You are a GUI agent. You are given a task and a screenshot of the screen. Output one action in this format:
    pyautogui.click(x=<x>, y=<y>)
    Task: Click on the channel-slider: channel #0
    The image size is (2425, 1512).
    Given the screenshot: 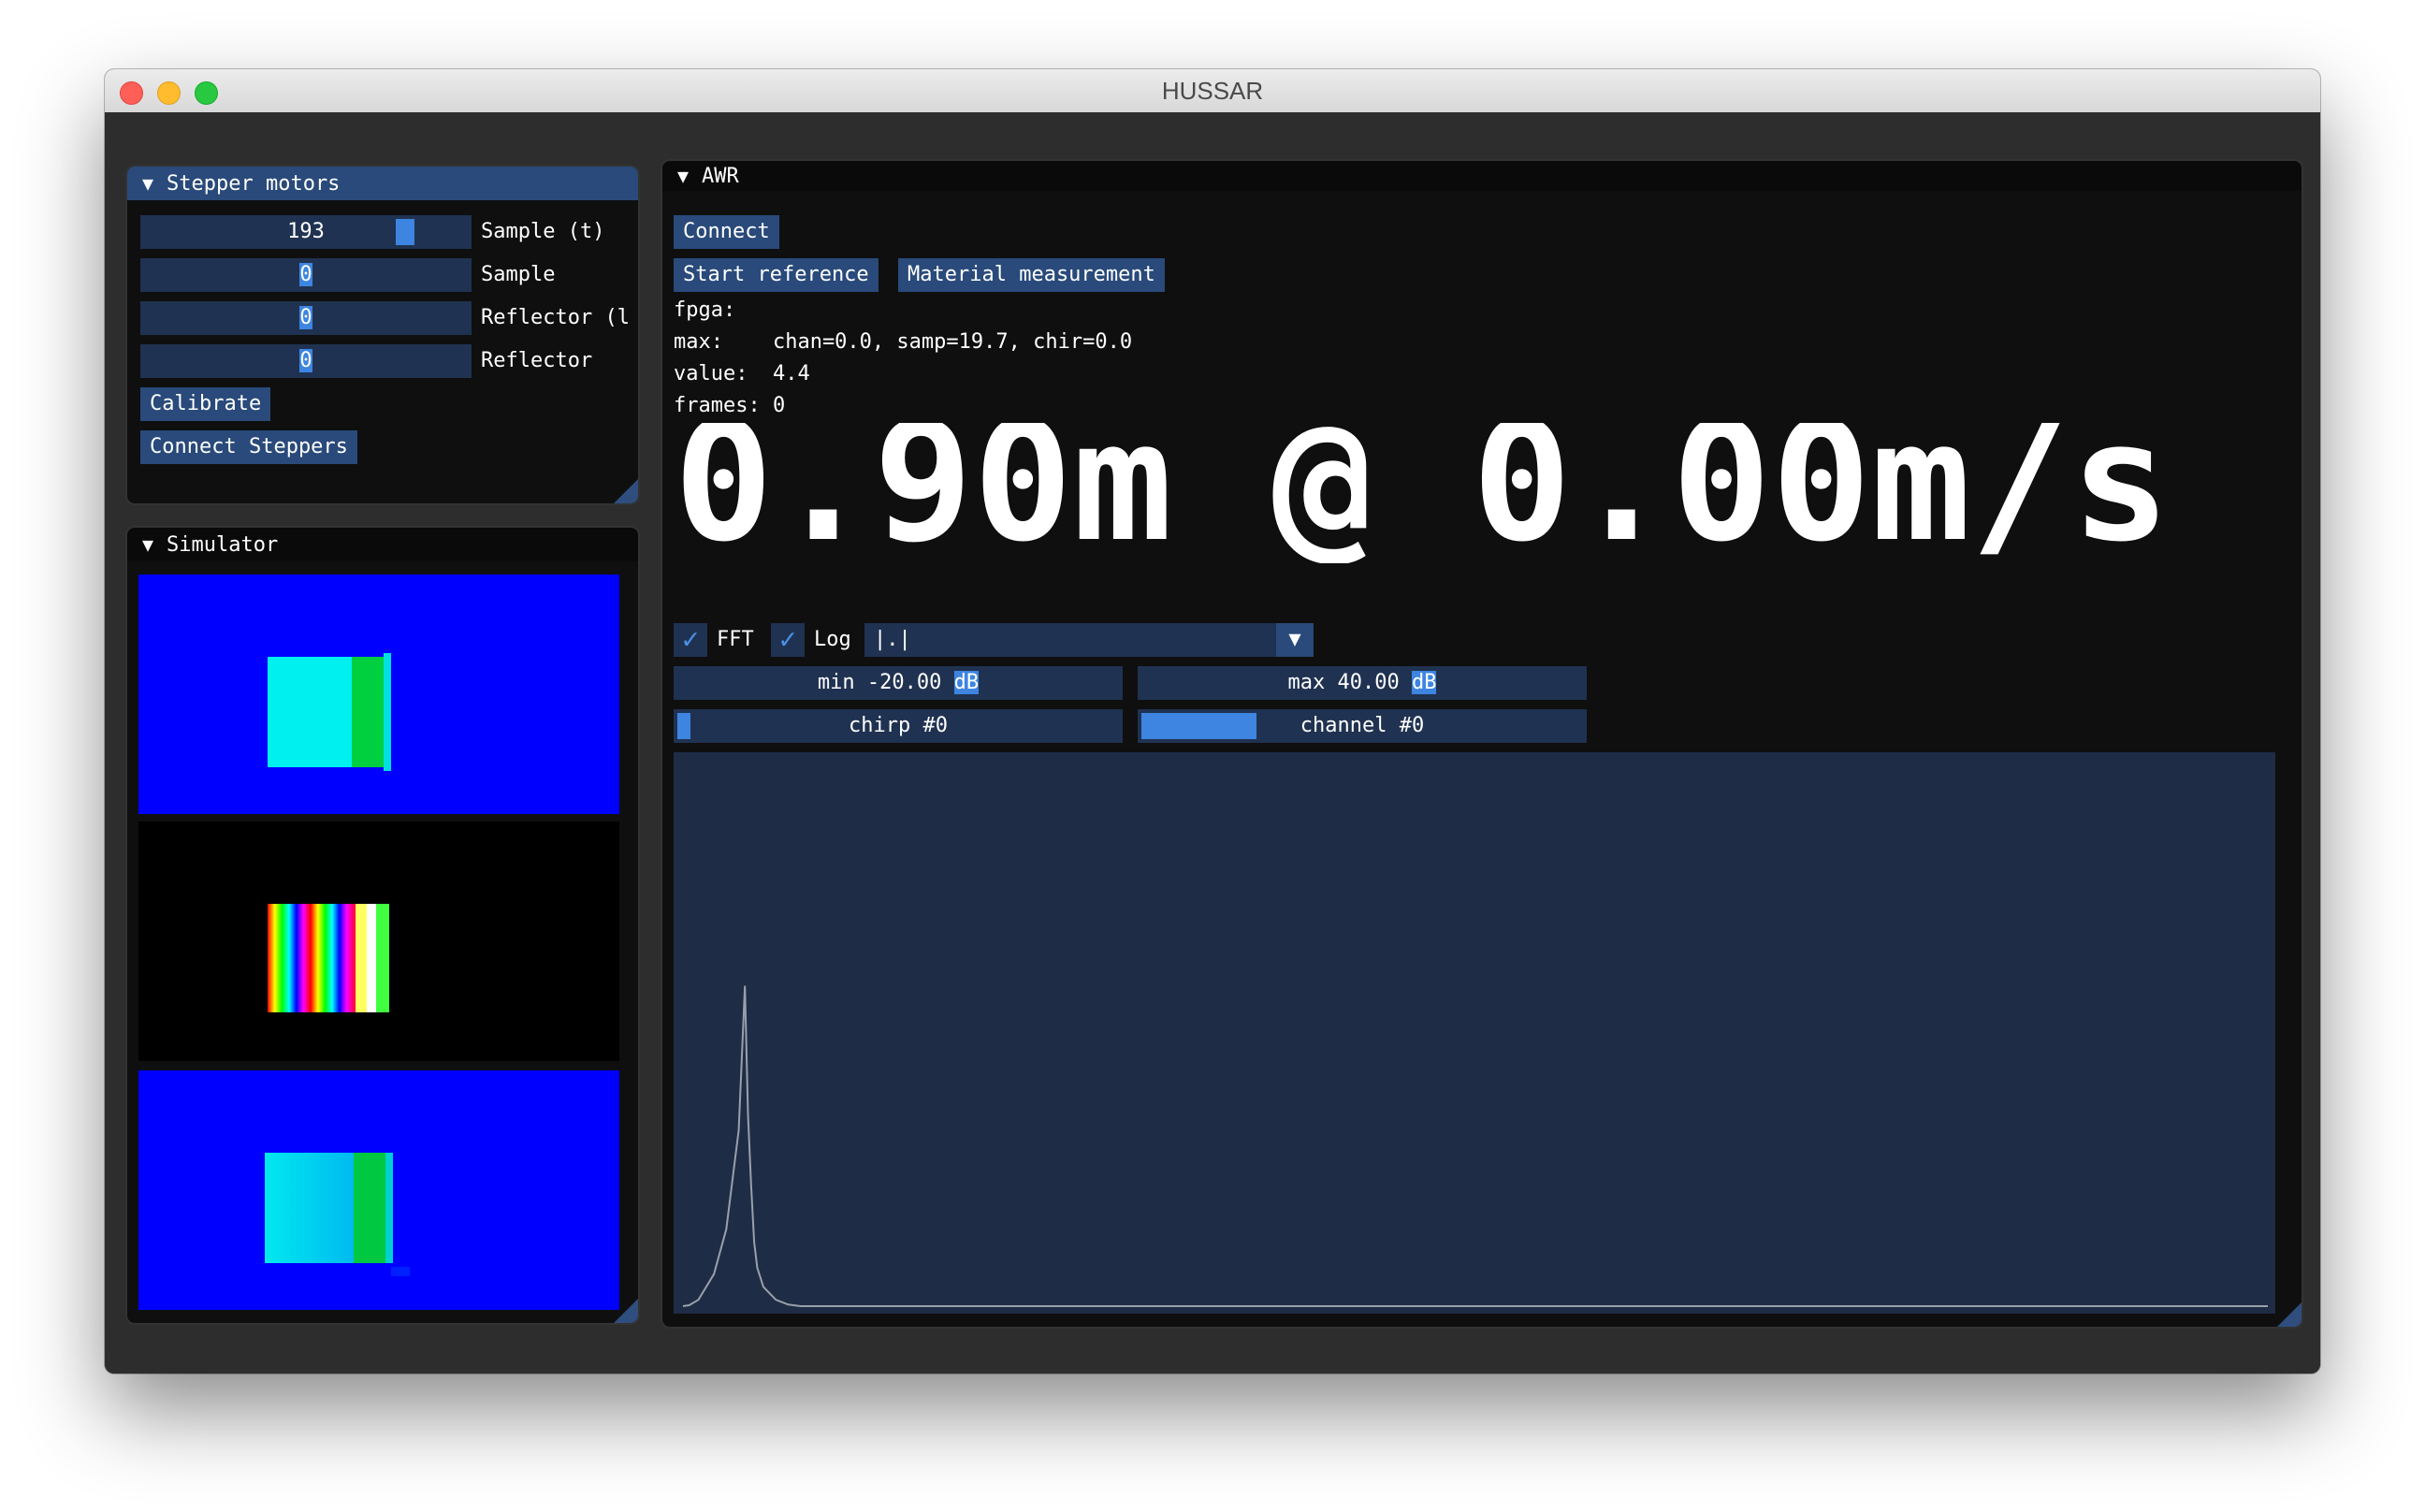 What is the action you would take?
    pyautogui.click(x=1362, y=726)
    